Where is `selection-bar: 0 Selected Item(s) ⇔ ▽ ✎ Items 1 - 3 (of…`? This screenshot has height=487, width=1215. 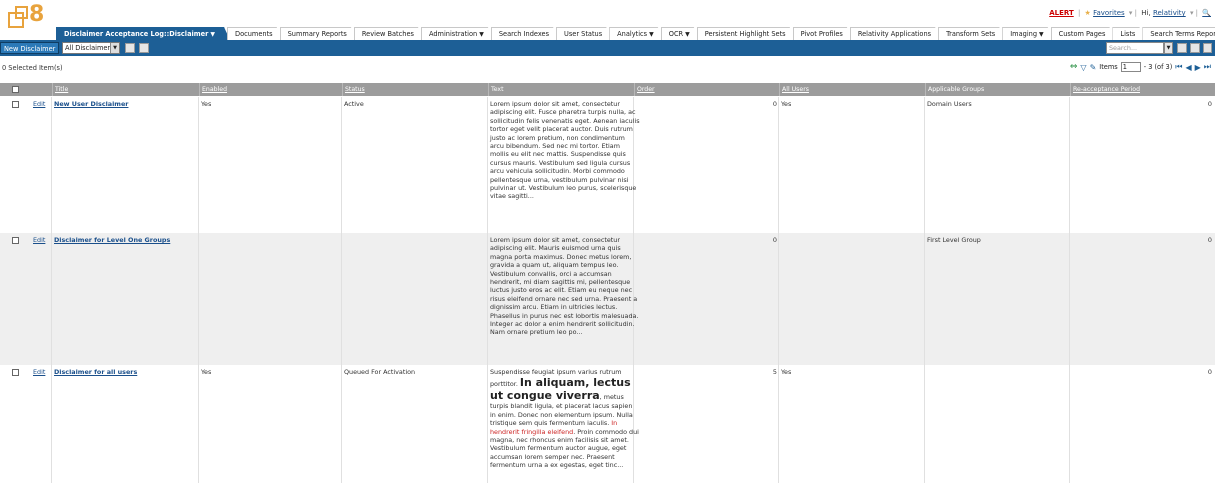 selection-bar: 0 Selected Item(s) ⇔ ▽ ✎ Items 1 - 3 (of… is located at coordinates (607, 68).